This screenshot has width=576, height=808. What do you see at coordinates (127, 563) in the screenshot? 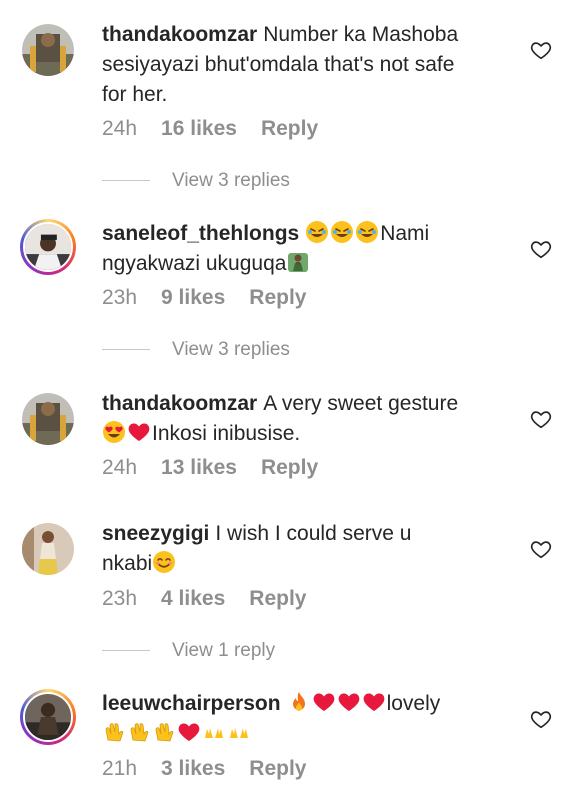
I see `comment-body: nkabi` at bounding box center [127, 563].